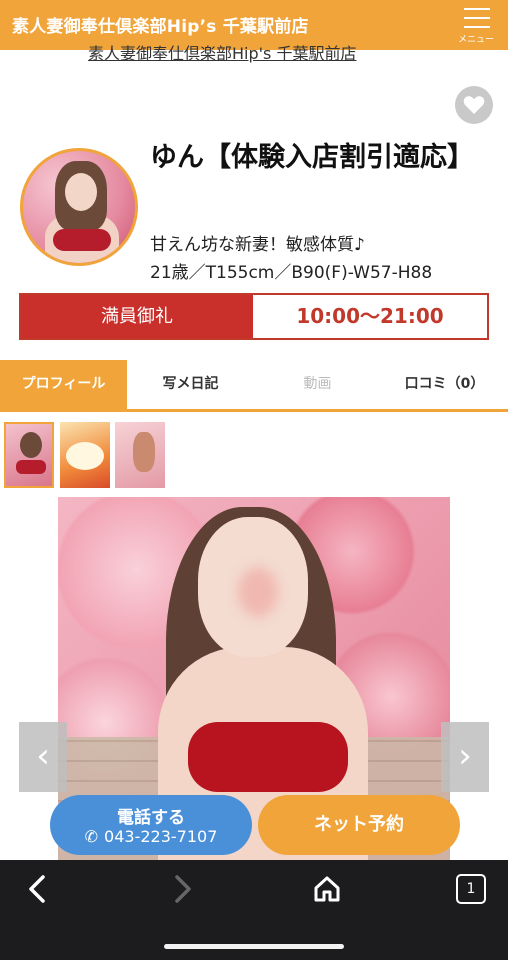 Image resolution: width=508 pixels, height=960 pixels. Describe the element at coordinates (444, 384) in the screenshot. I see `tab-reviews: 口コミ（0）` at that location.